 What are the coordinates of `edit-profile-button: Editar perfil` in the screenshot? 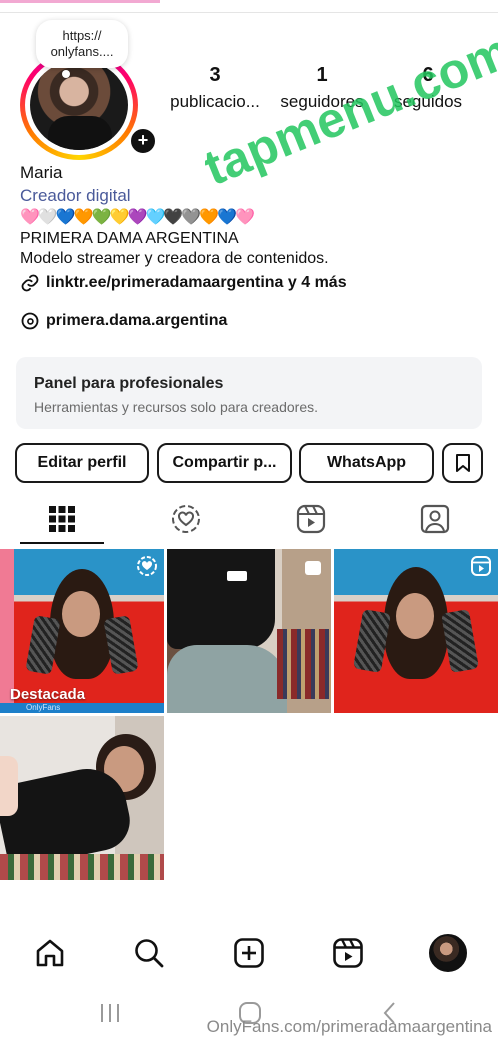 It's located at (82, 463).